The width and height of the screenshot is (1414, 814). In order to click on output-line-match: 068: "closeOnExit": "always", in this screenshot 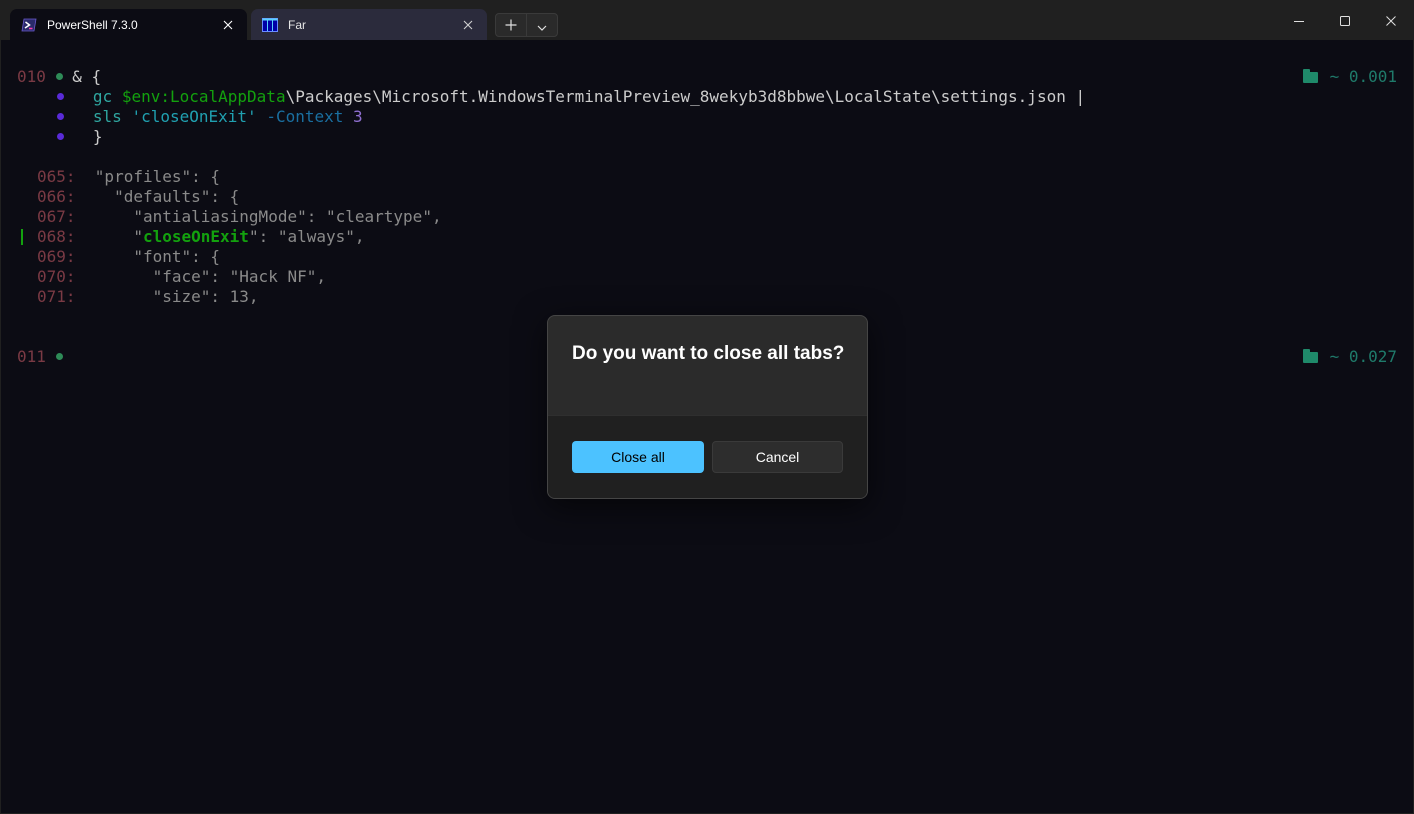, I will do `click(201, 237)`.